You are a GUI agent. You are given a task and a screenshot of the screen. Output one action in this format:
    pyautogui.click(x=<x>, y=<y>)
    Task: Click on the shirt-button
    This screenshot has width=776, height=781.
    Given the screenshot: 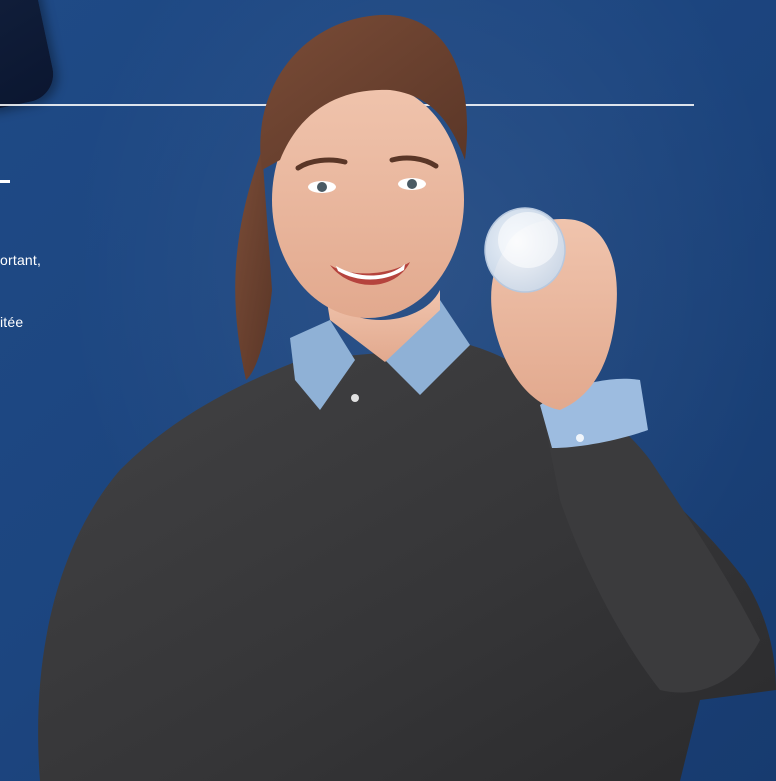 What is the action you would take?
    pyautogui.click(x=355, y=398)
    